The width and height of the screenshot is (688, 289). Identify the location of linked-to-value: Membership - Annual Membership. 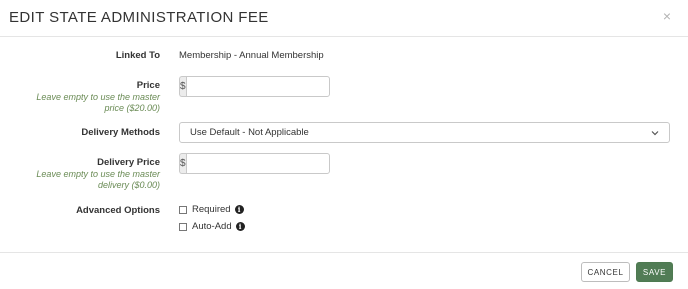
(251, 55).